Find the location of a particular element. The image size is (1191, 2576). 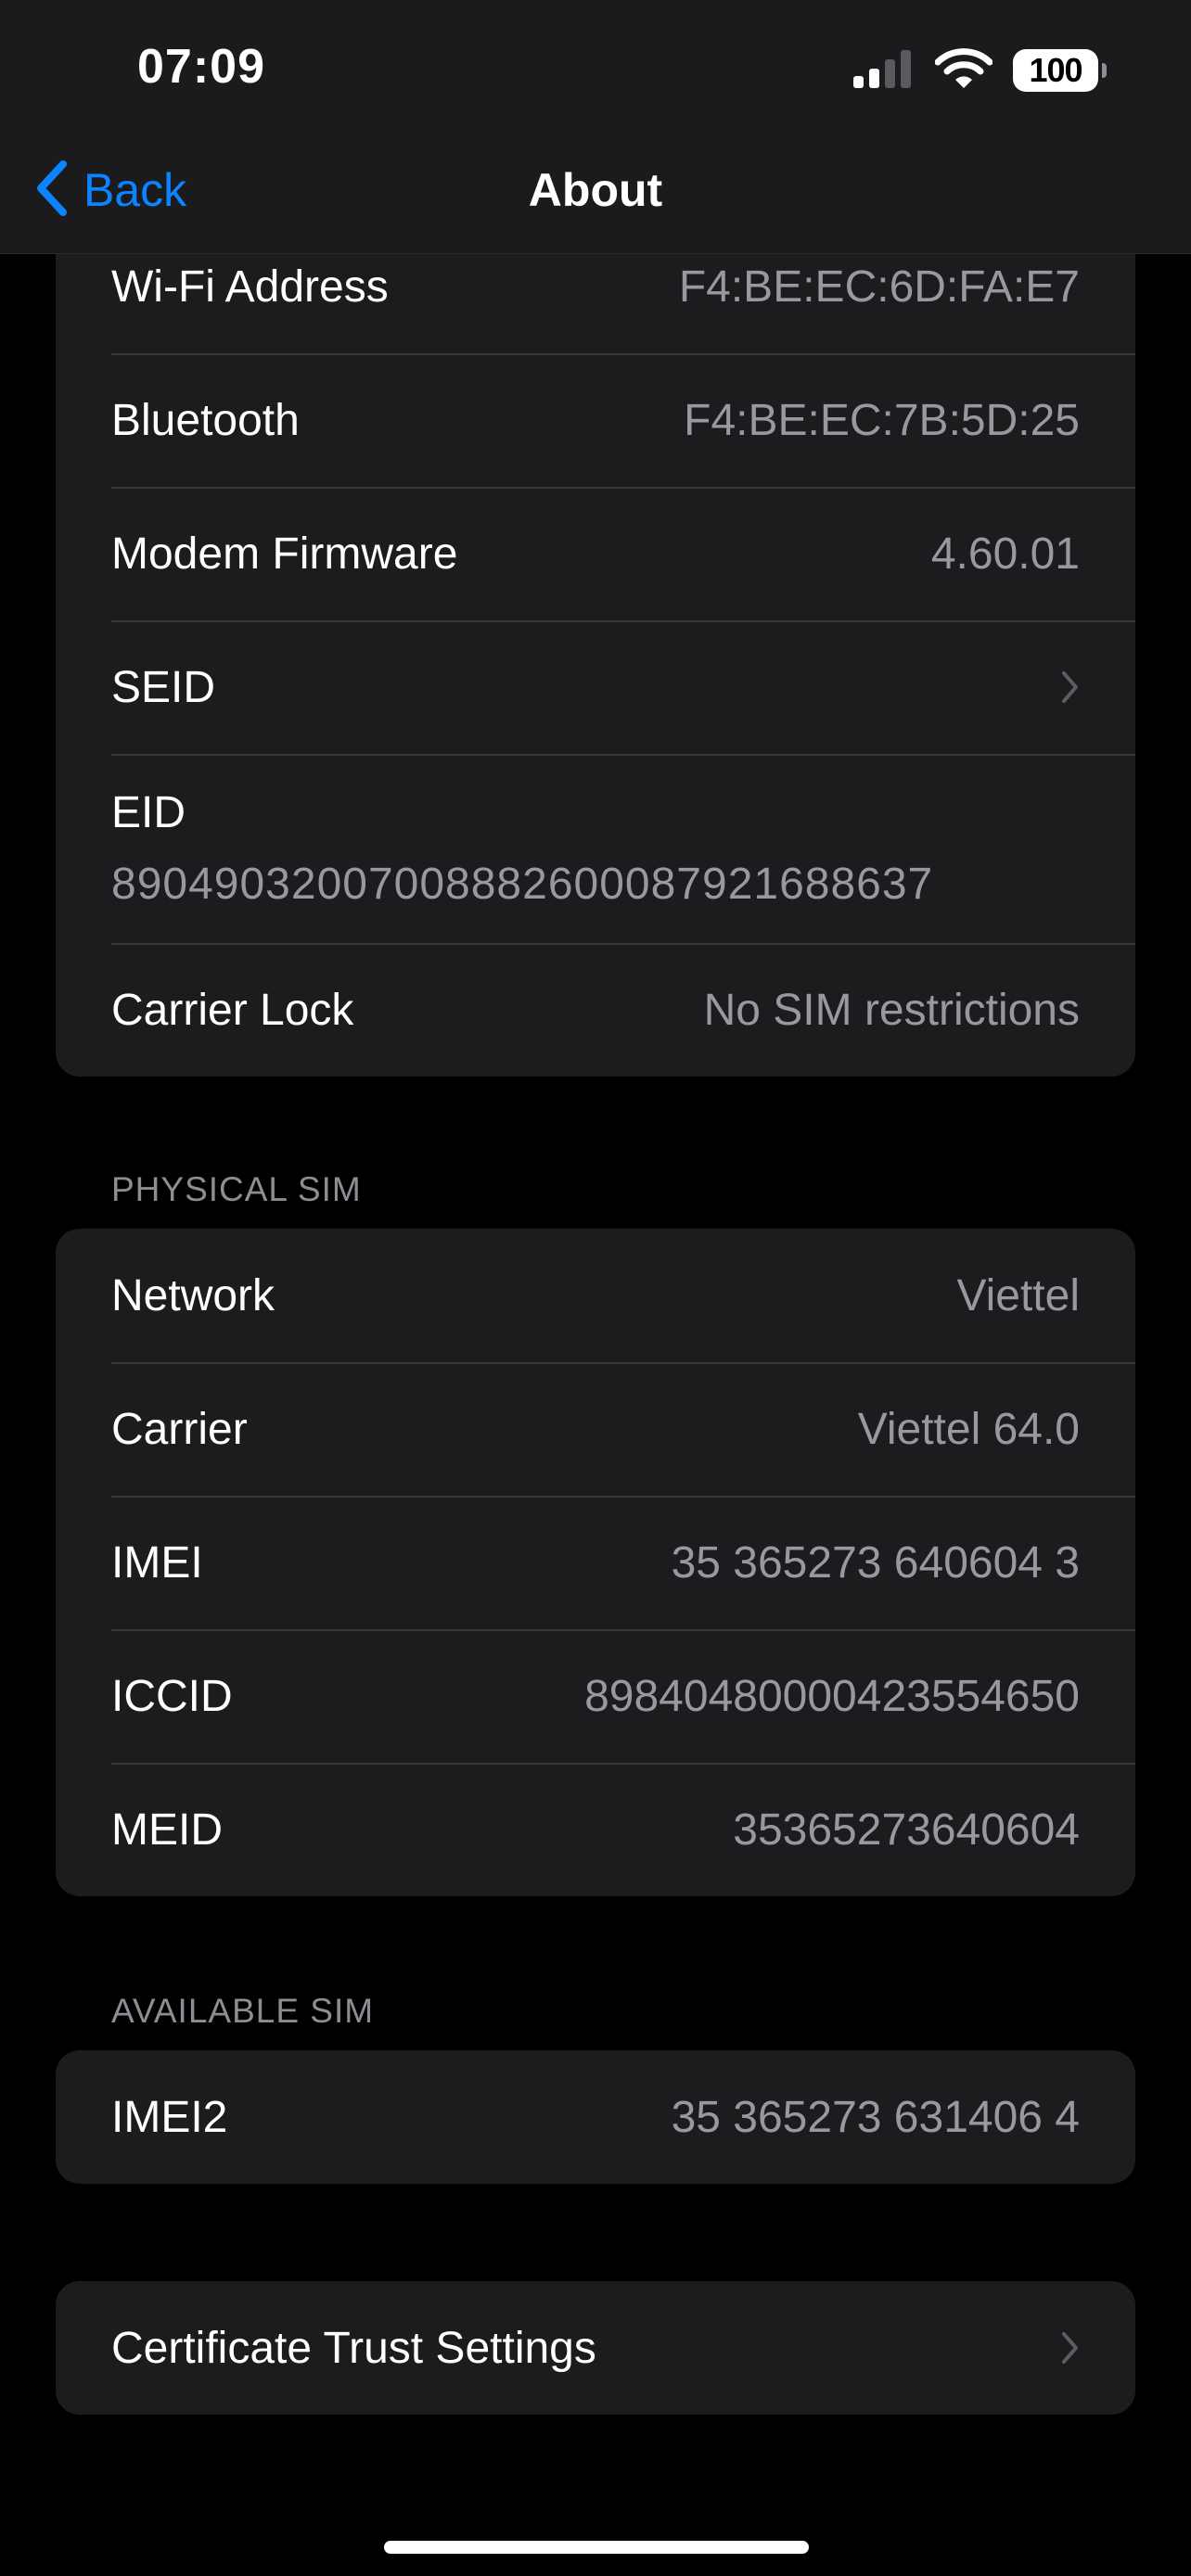

row-label: IMEI is located at coordinates (157, 1562).